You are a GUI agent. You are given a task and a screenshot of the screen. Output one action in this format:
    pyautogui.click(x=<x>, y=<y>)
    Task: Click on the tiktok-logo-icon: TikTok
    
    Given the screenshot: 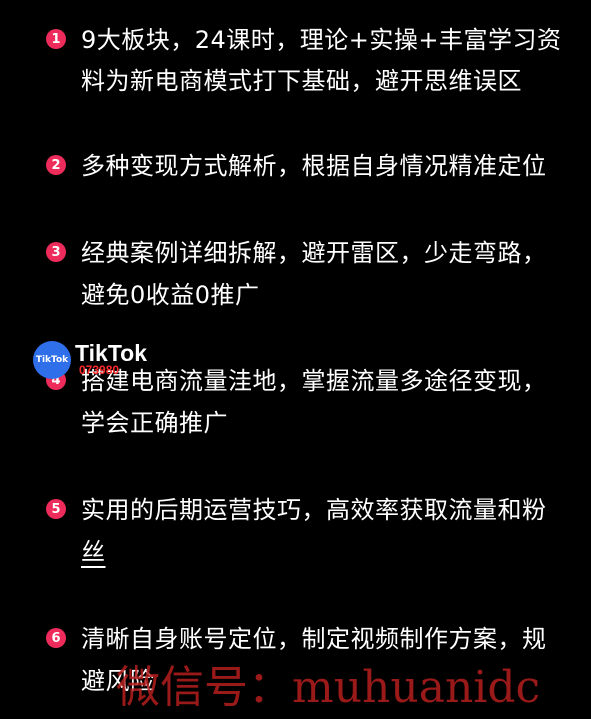 What is the action you would take?
    pyautogui.click(x=52, y=360)
    